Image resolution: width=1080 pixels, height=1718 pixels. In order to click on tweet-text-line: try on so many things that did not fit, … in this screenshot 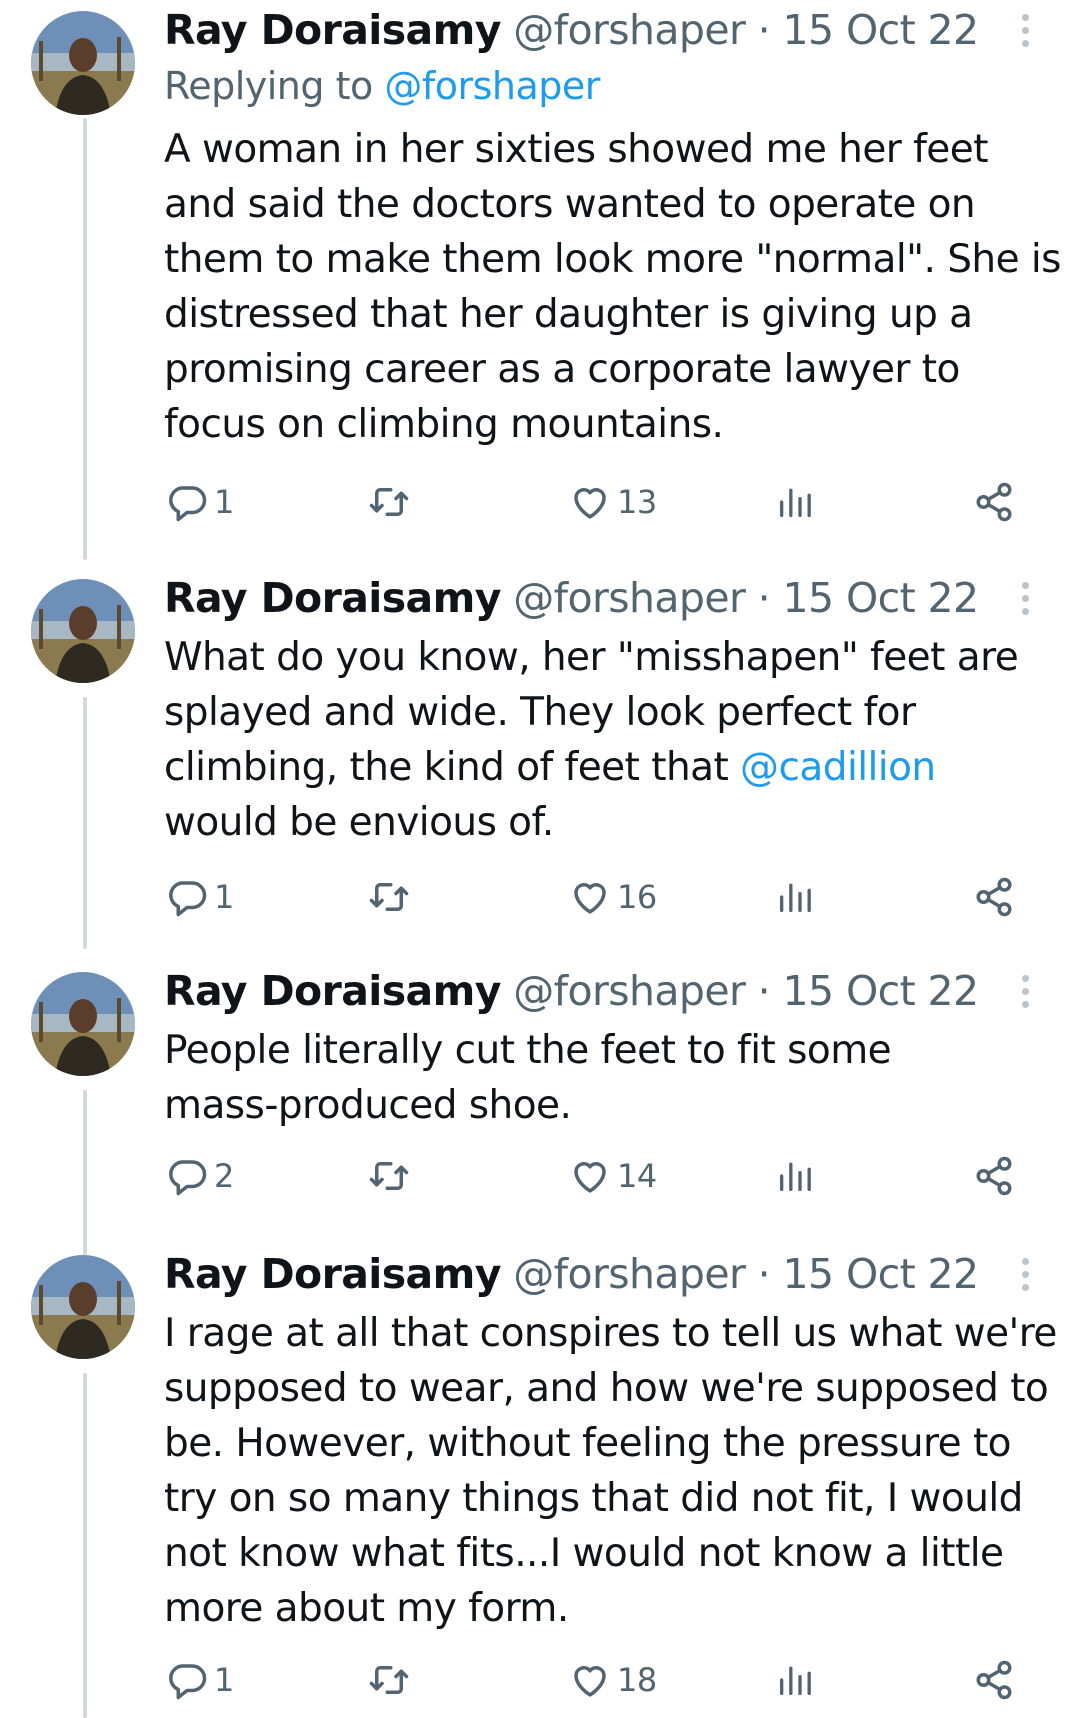, I will do `click(593, 1498)`.